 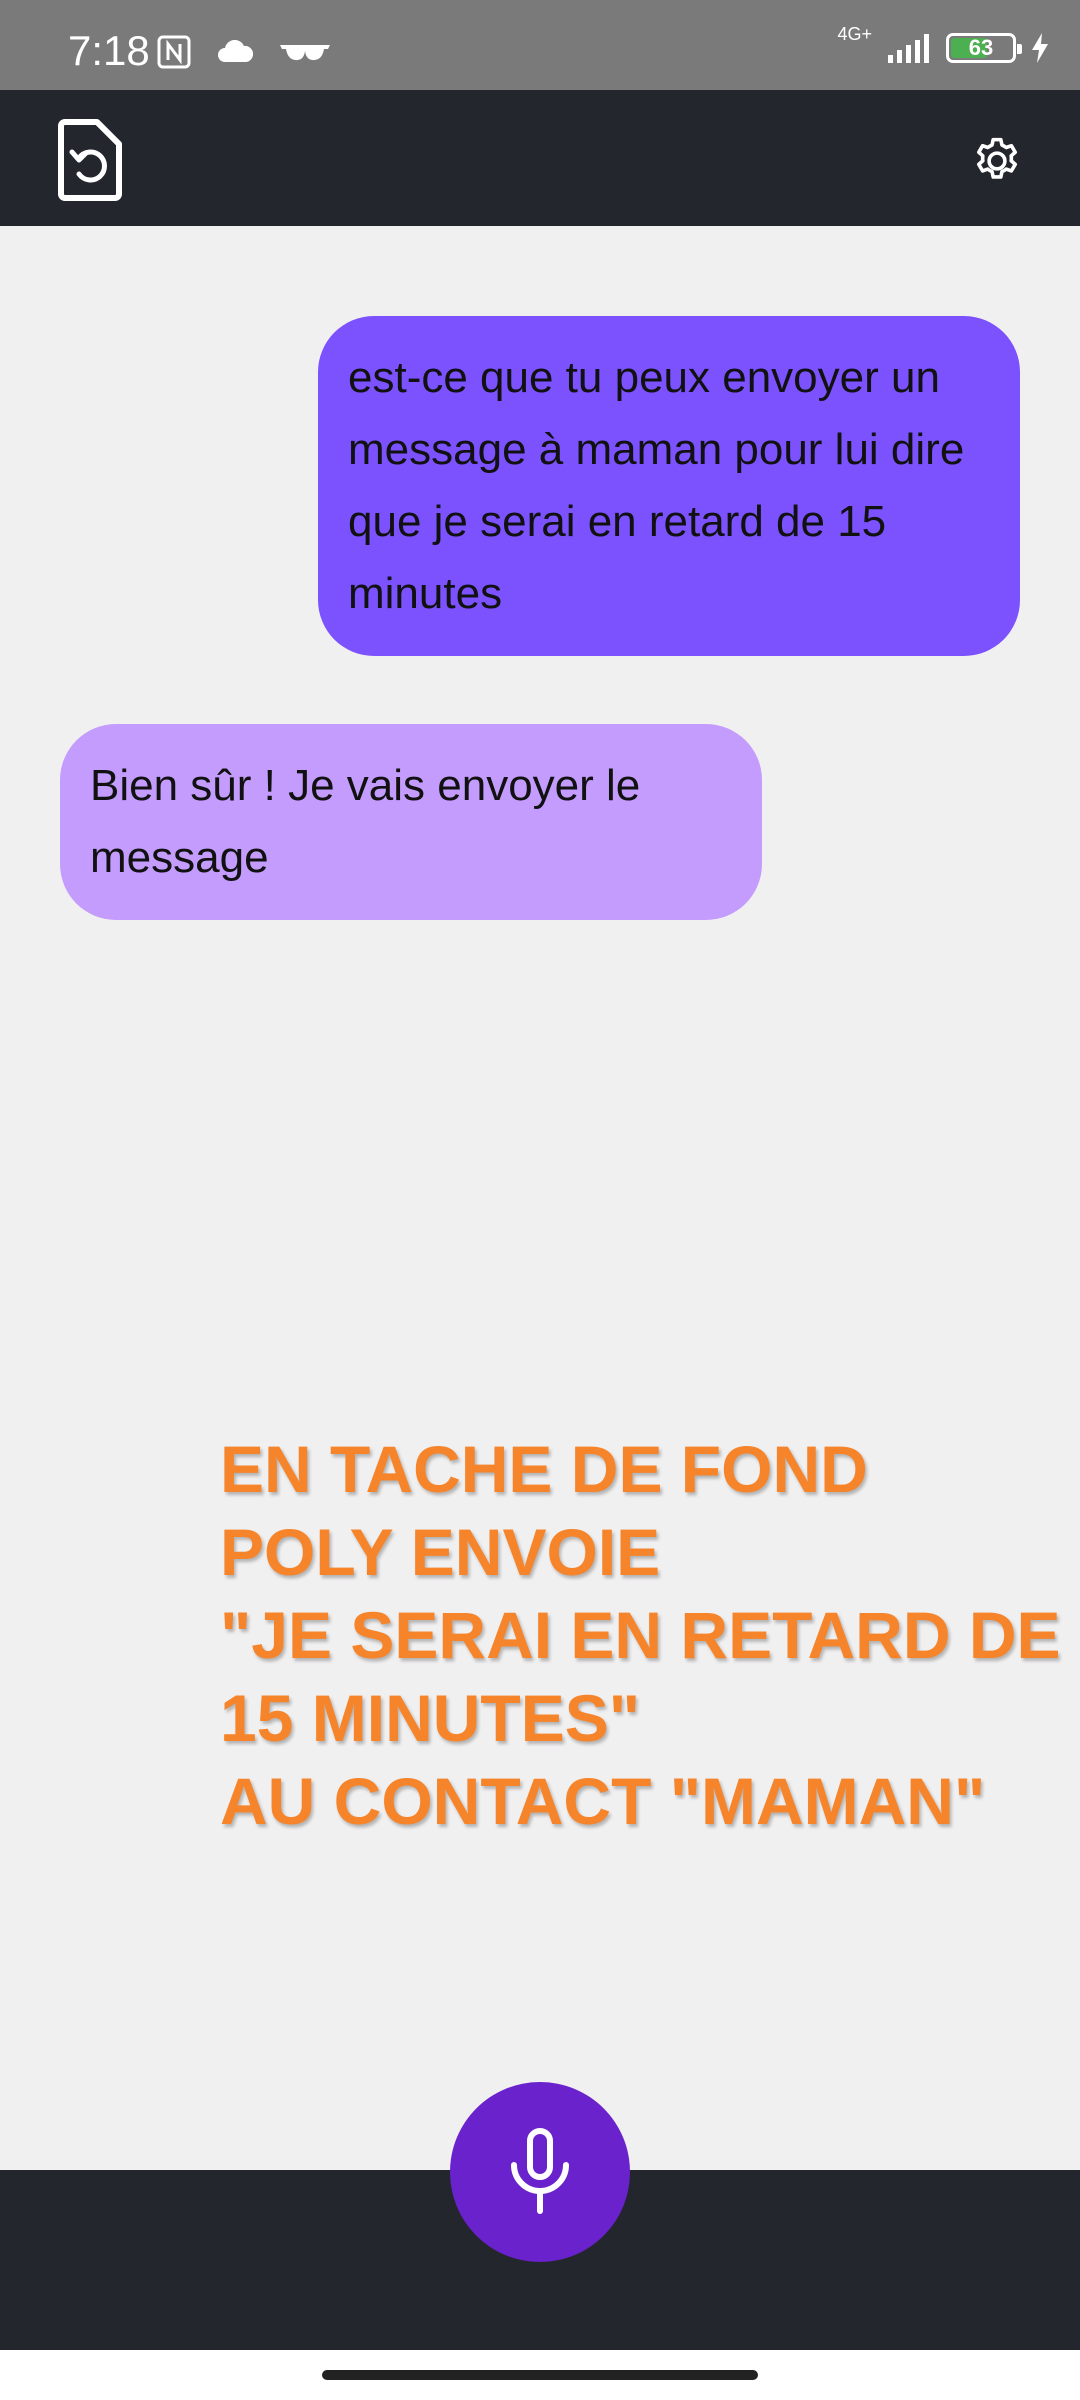 I want to click on settings-button, so click(x=997, y=161).